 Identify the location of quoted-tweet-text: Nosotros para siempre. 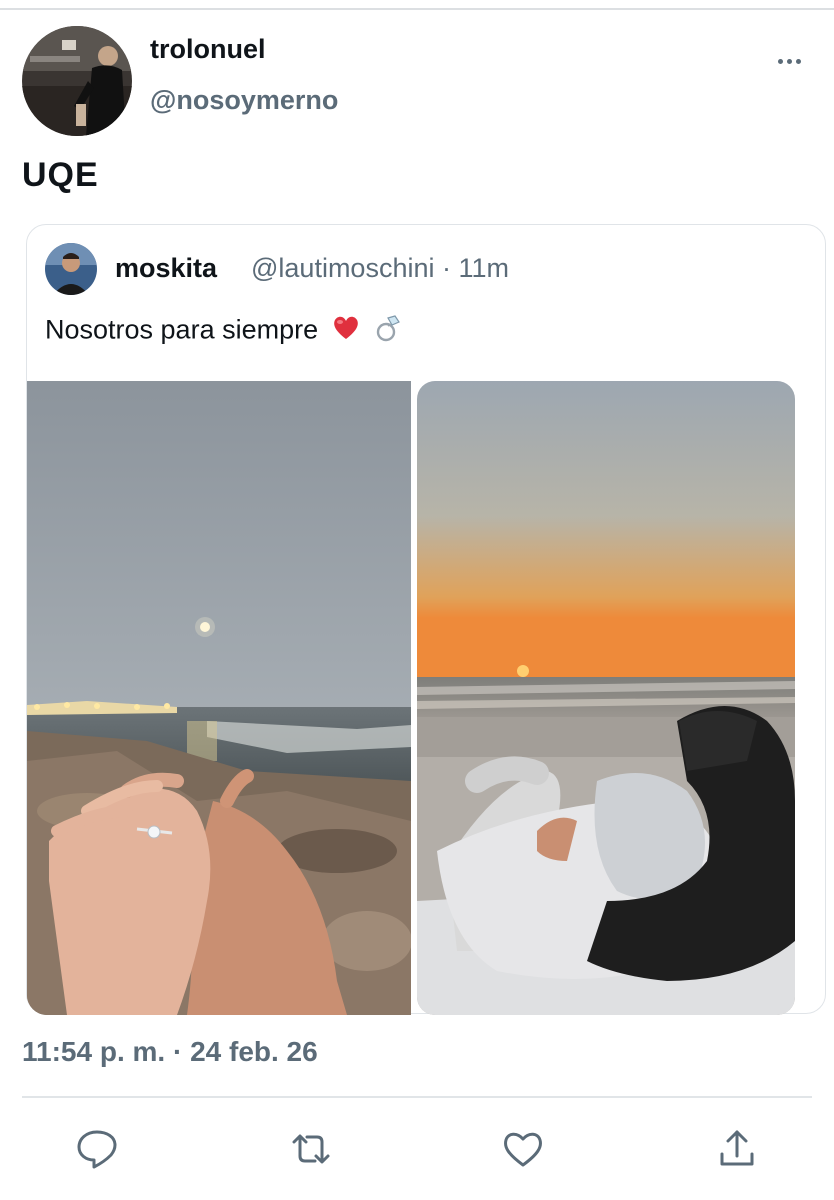
(224, 331).